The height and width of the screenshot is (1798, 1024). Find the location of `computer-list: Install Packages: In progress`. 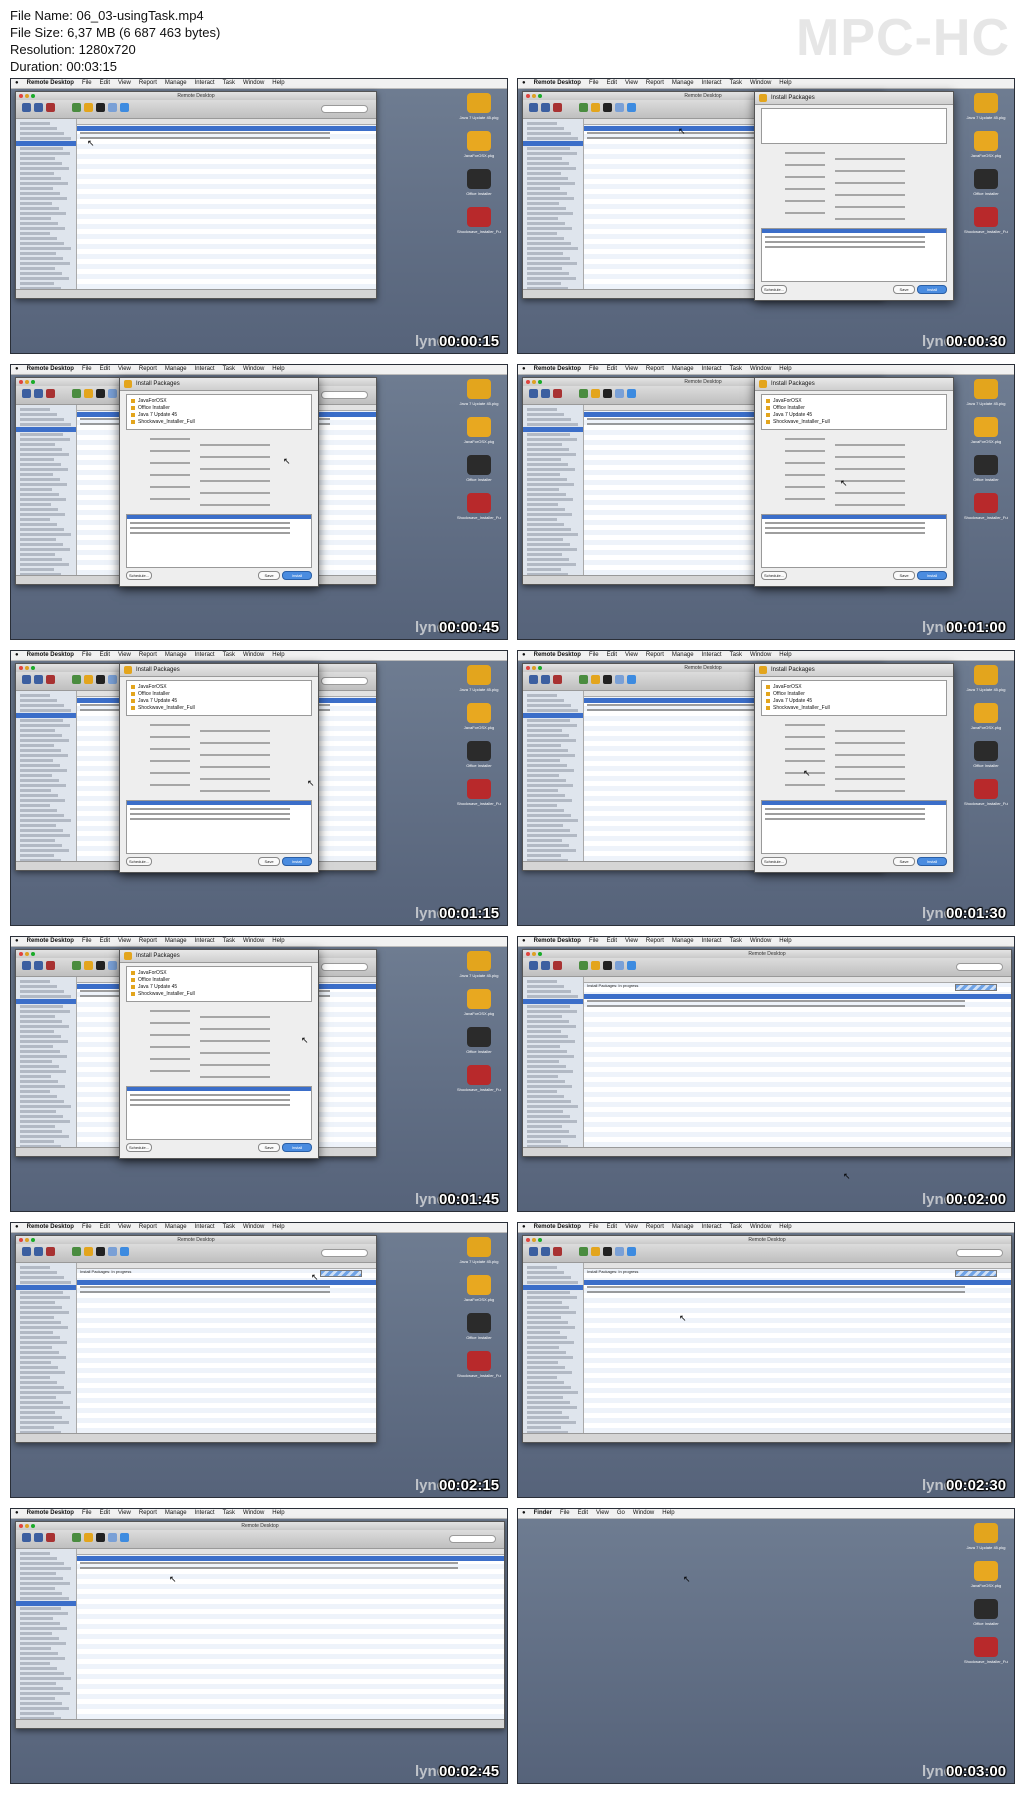

computer-list: Install Packages: In progress is located at coordinates (226, 1348).